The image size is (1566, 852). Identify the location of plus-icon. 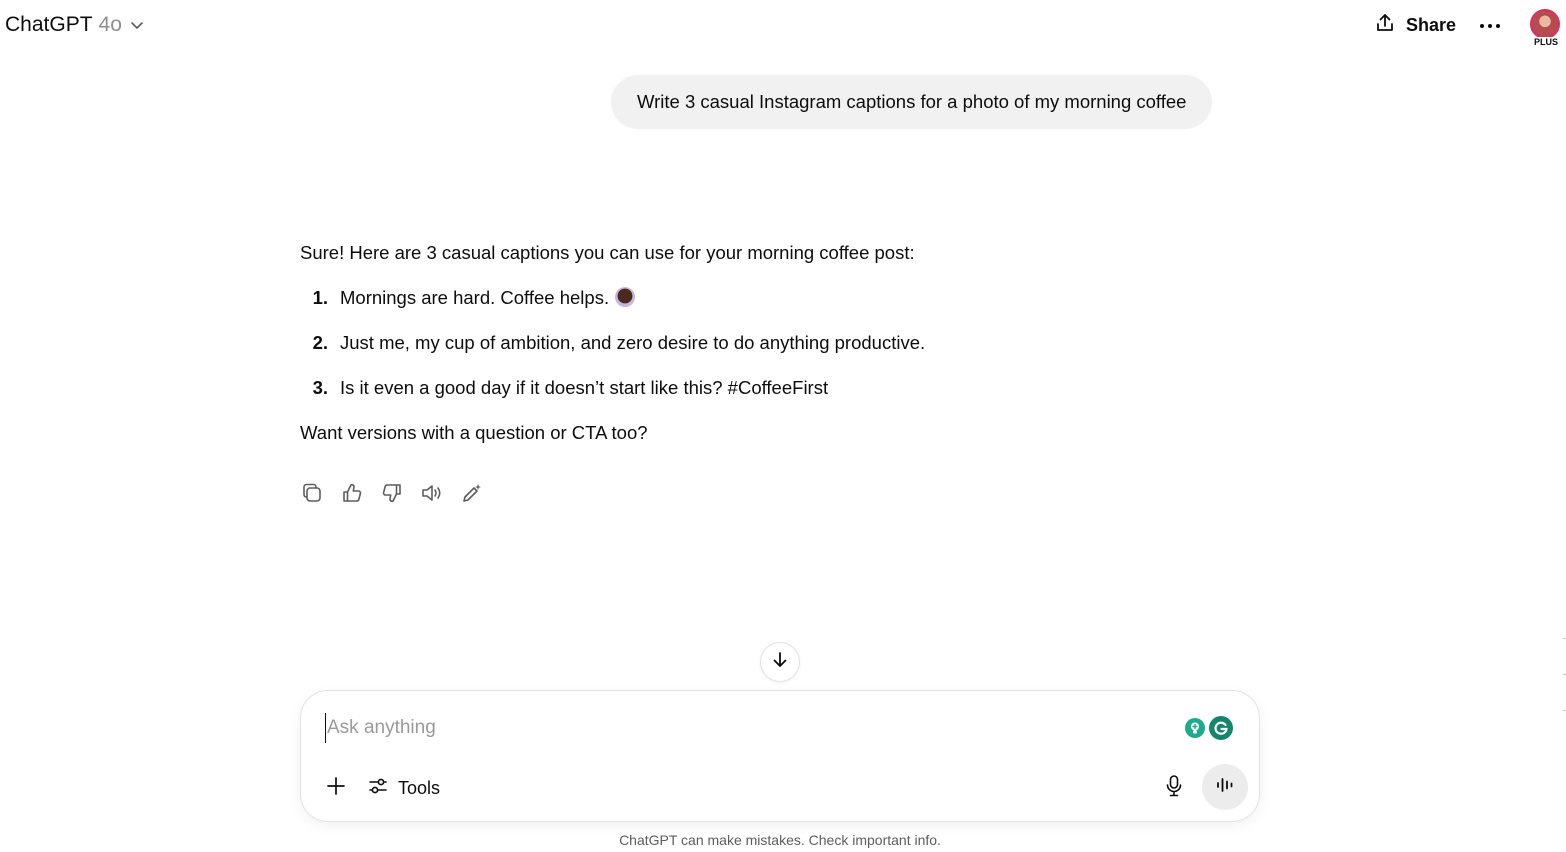
(336, 788).